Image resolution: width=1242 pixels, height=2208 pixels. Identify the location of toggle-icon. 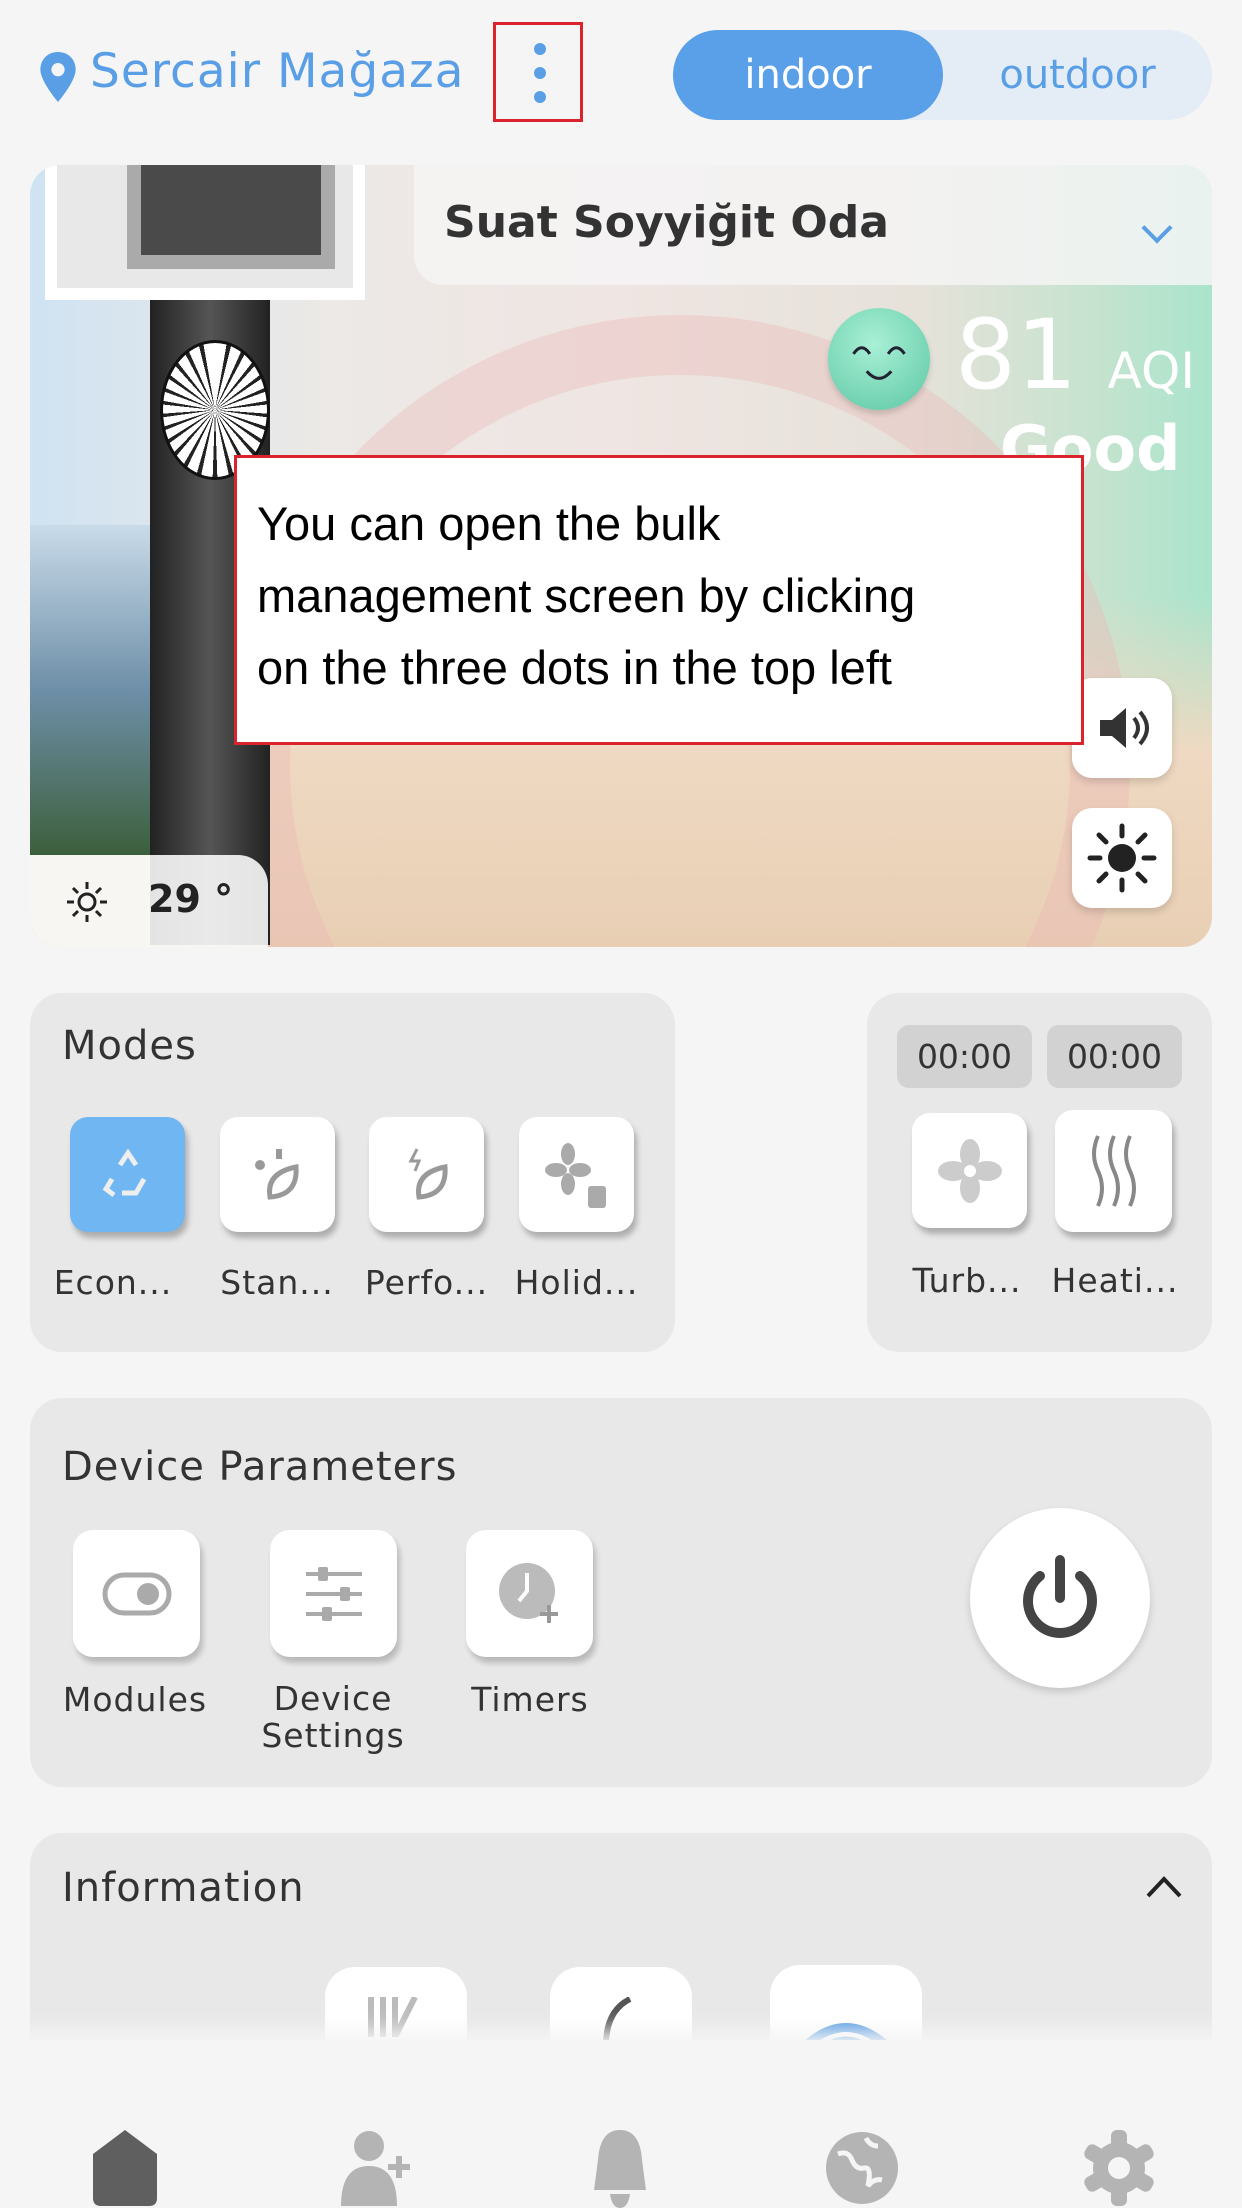
(136, 1593).